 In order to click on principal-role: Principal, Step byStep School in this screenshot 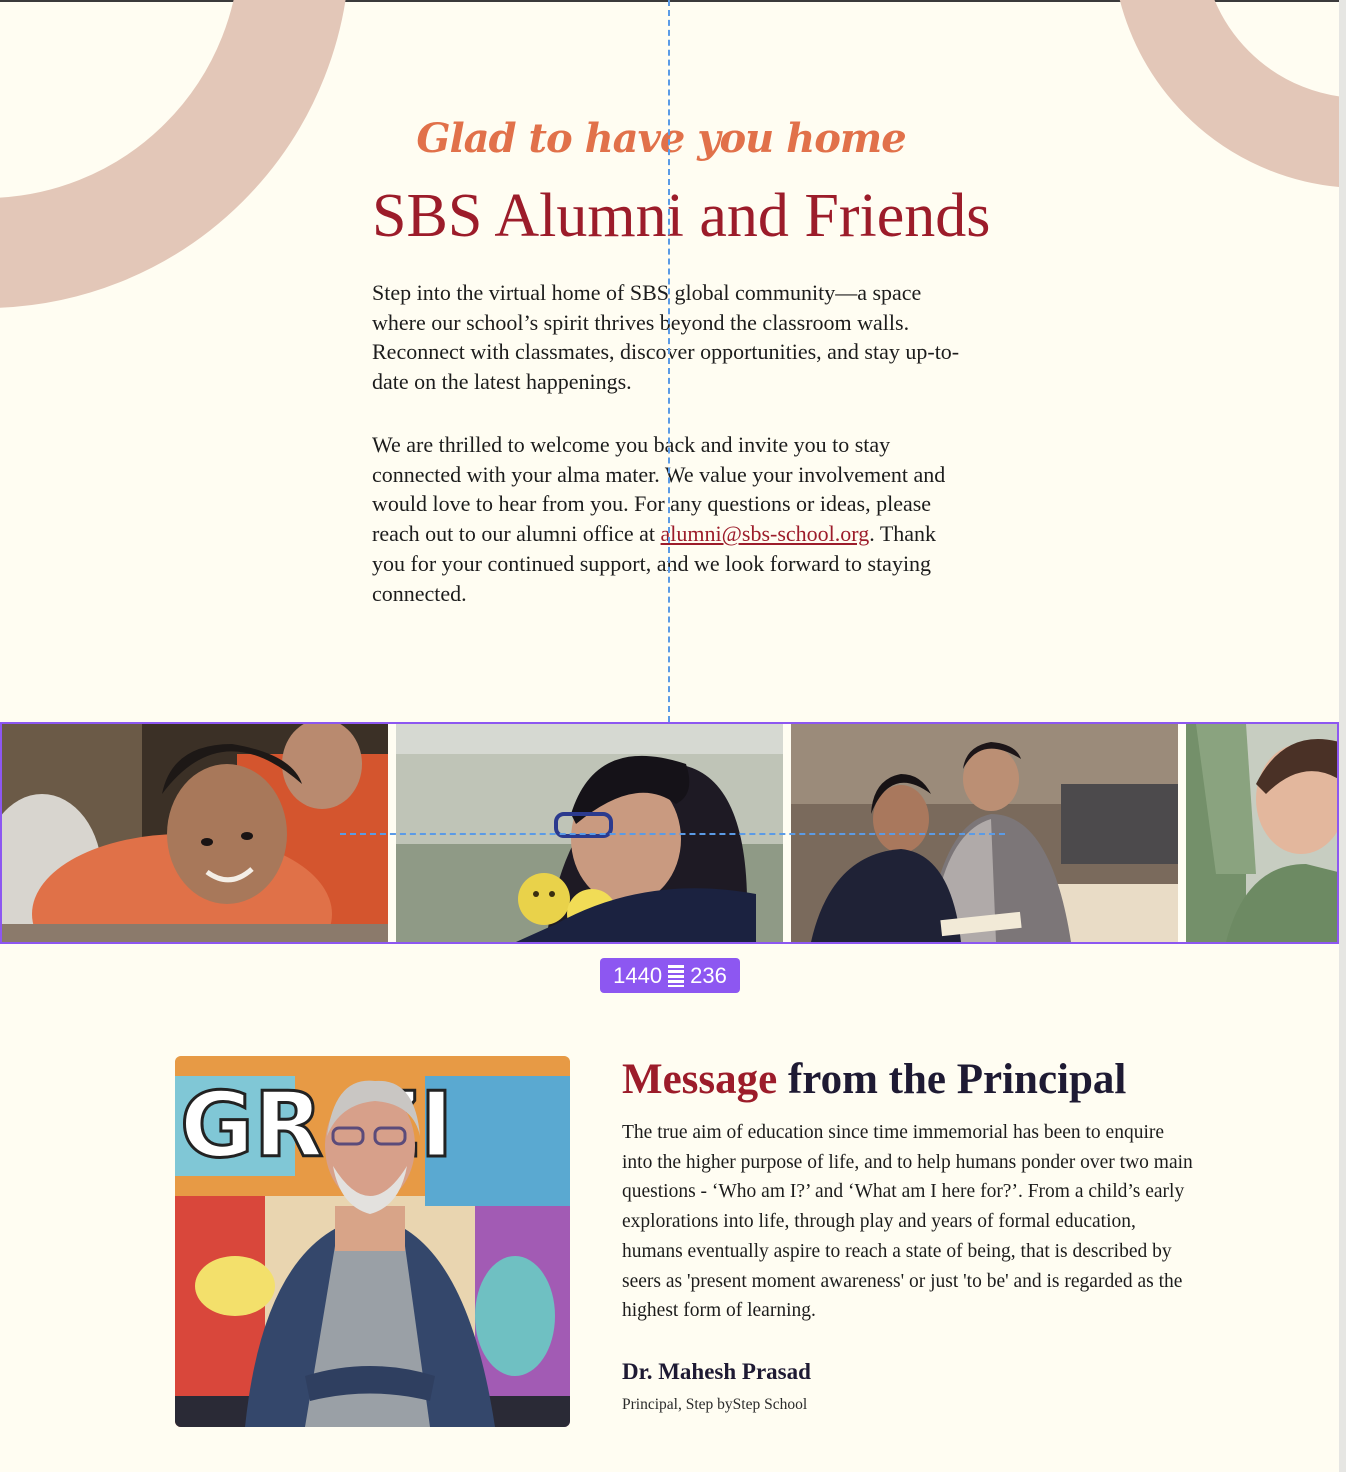, I will do `click(715, 1404)`.